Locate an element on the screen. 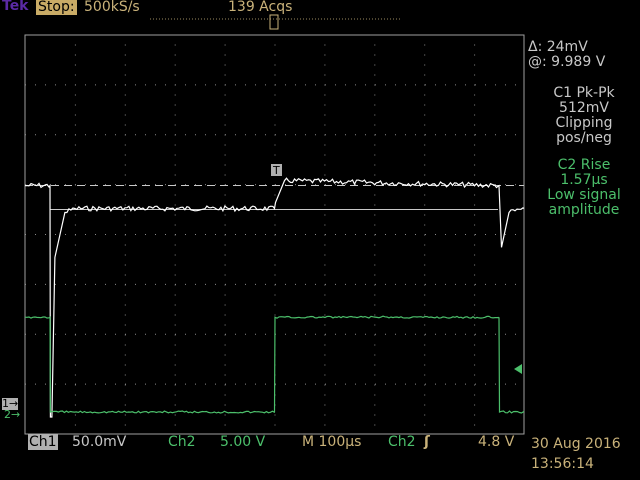 Image resolution: width=640 pixels, height=480 pixels. trigger-slope-icon: ʃ is located at coordinates (427, 442).